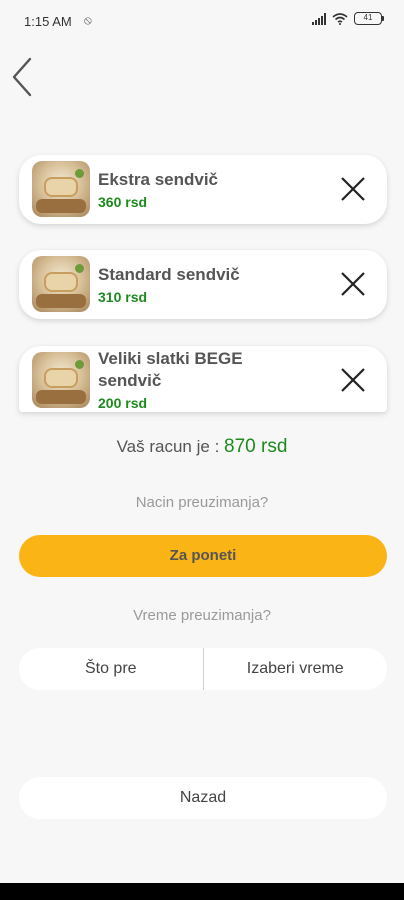  What do you see at coordinates (170, 446) in the screenshot?
I see `total-label: Vaš racun je :` at bounding box center [170, 446].